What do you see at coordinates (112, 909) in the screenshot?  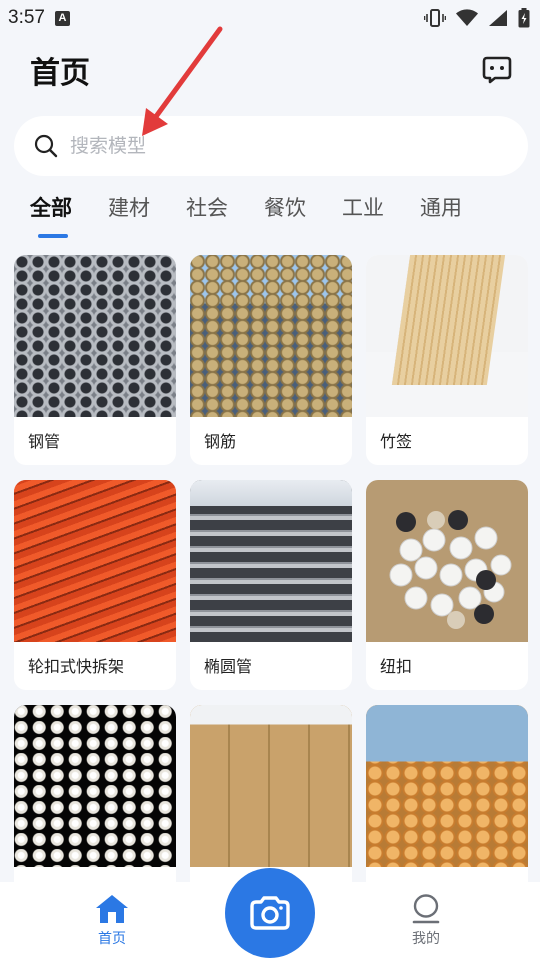 I see `home-icon` at bounding box center [112, 909].